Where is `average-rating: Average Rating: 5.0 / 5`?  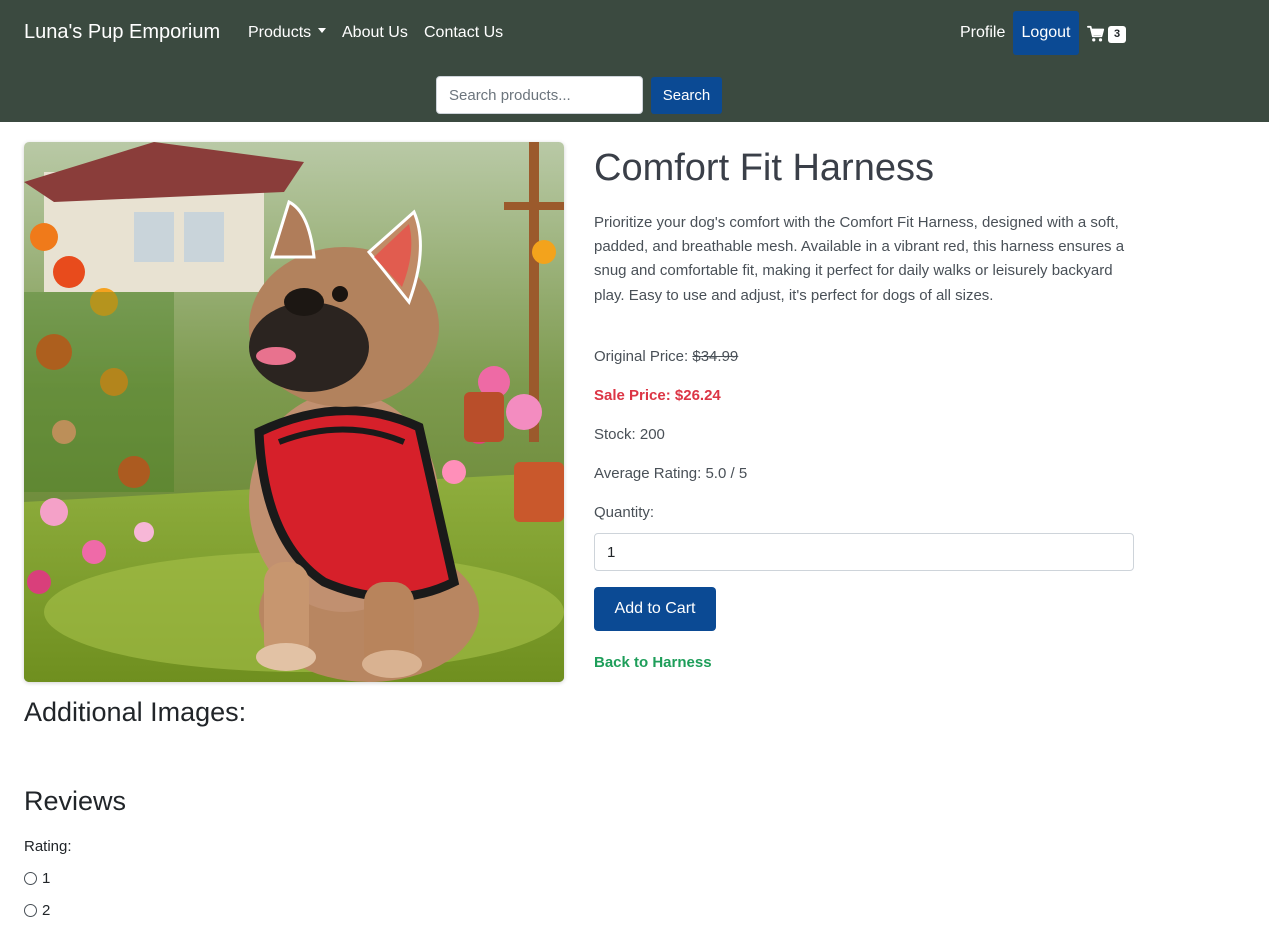
average-rating: Average Rating: 5.0 / 5 is located at coordinates (671, 473).